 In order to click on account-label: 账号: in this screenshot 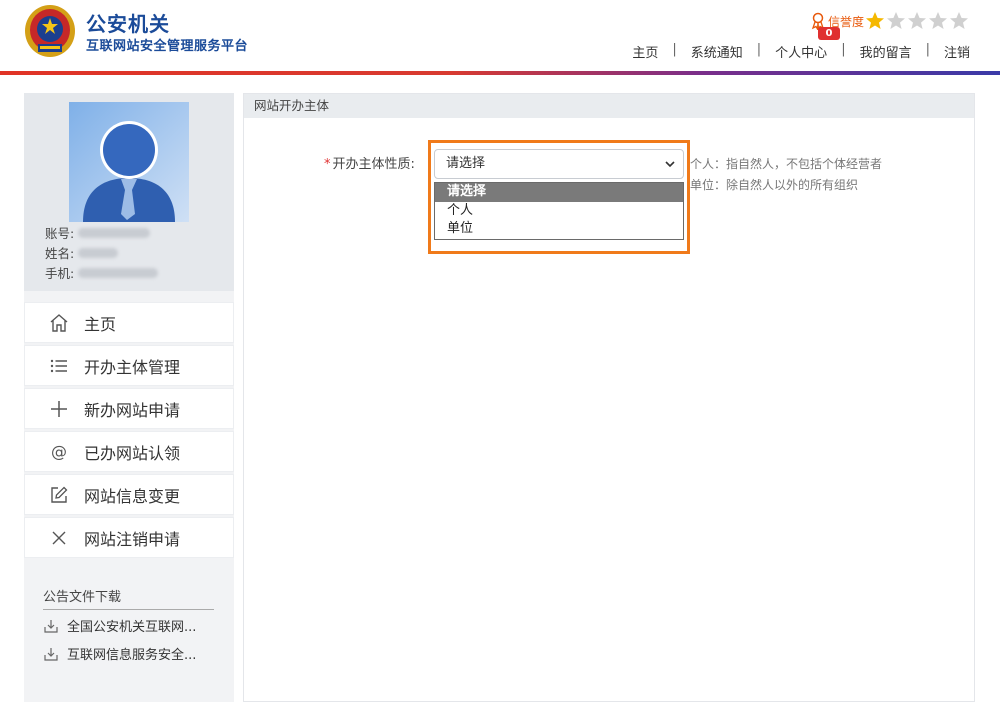, I will do `click(60, 233)`.